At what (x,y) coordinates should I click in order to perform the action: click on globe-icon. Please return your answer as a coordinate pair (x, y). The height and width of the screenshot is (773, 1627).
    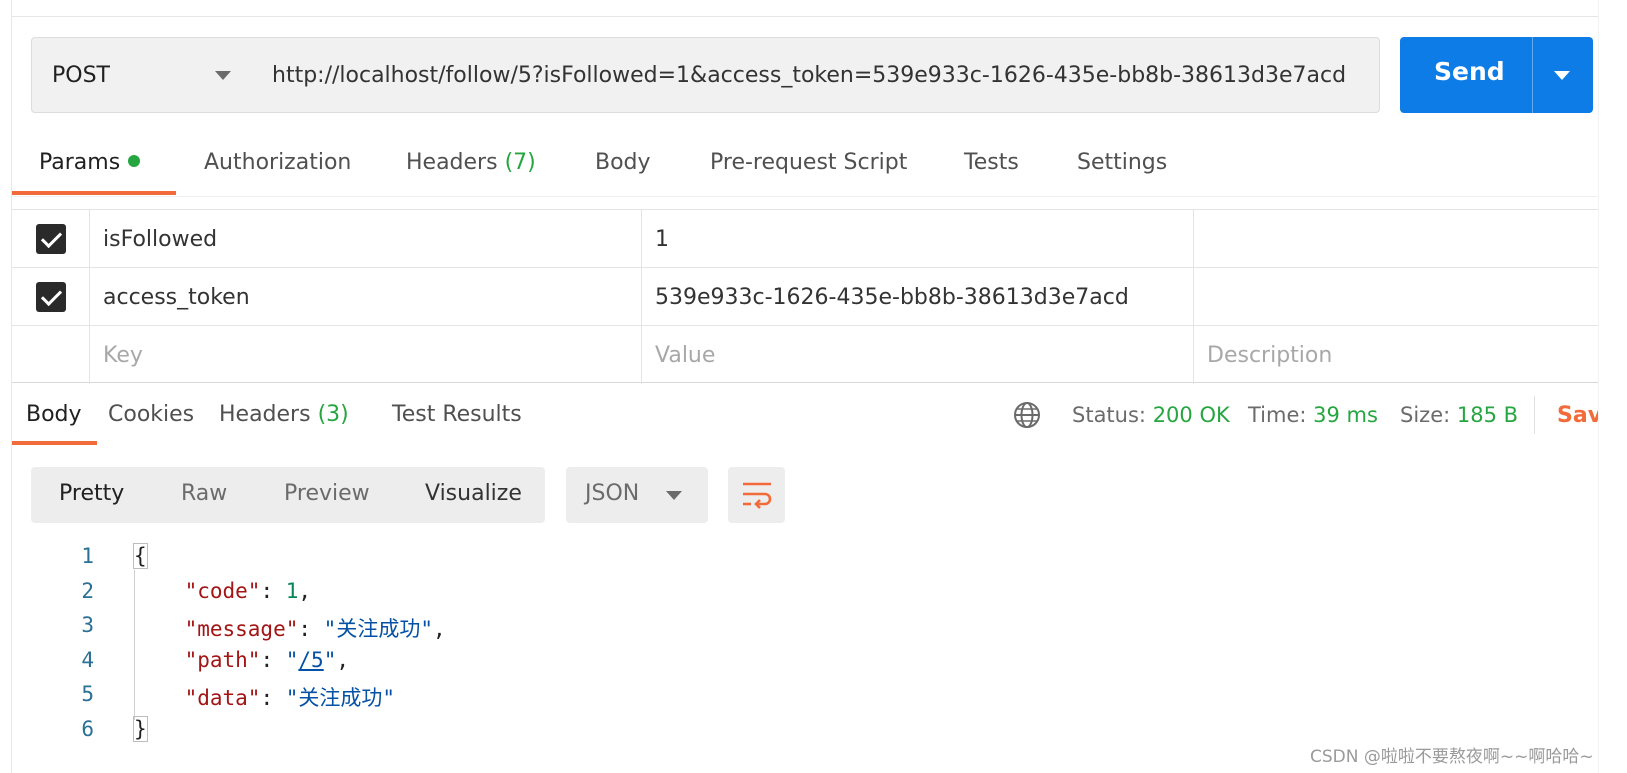
    Looking at the image, I should click on (1027, 415).